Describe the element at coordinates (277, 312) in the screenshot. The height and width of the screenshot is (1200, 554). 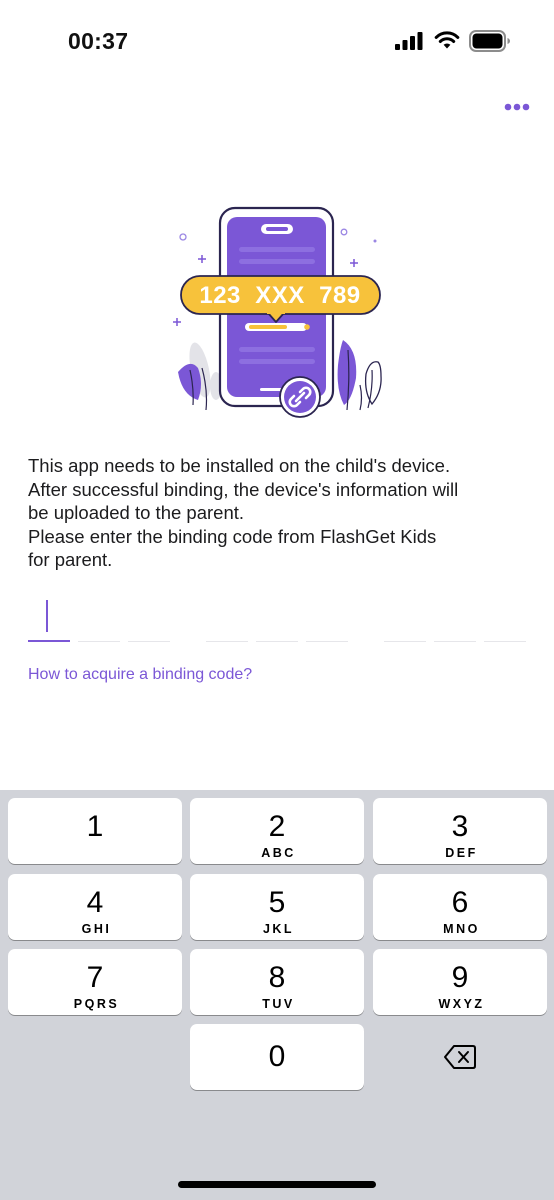
I see `binding-illustration: 123 XXX 789` at that location.